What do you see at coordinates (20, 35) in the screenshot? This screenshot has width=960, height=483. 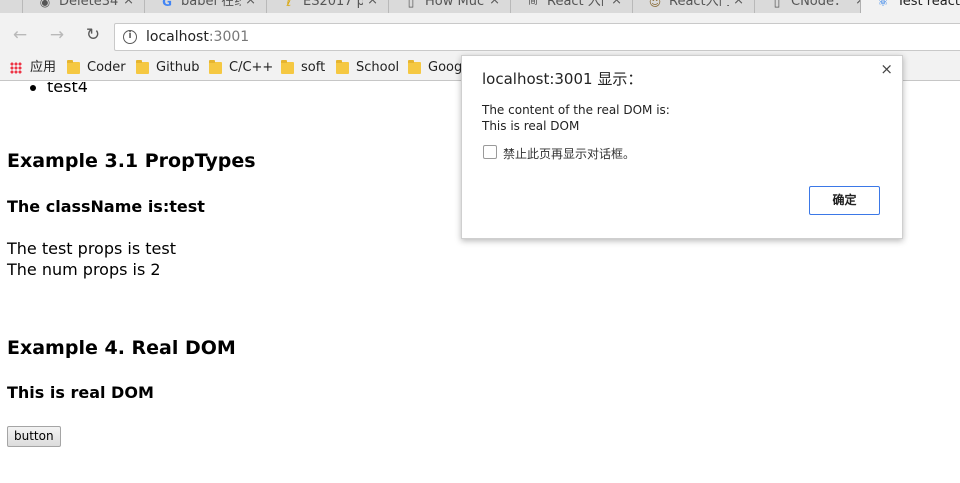 I see `back-arrow-icon: ←` at bounding box center [20, 35].